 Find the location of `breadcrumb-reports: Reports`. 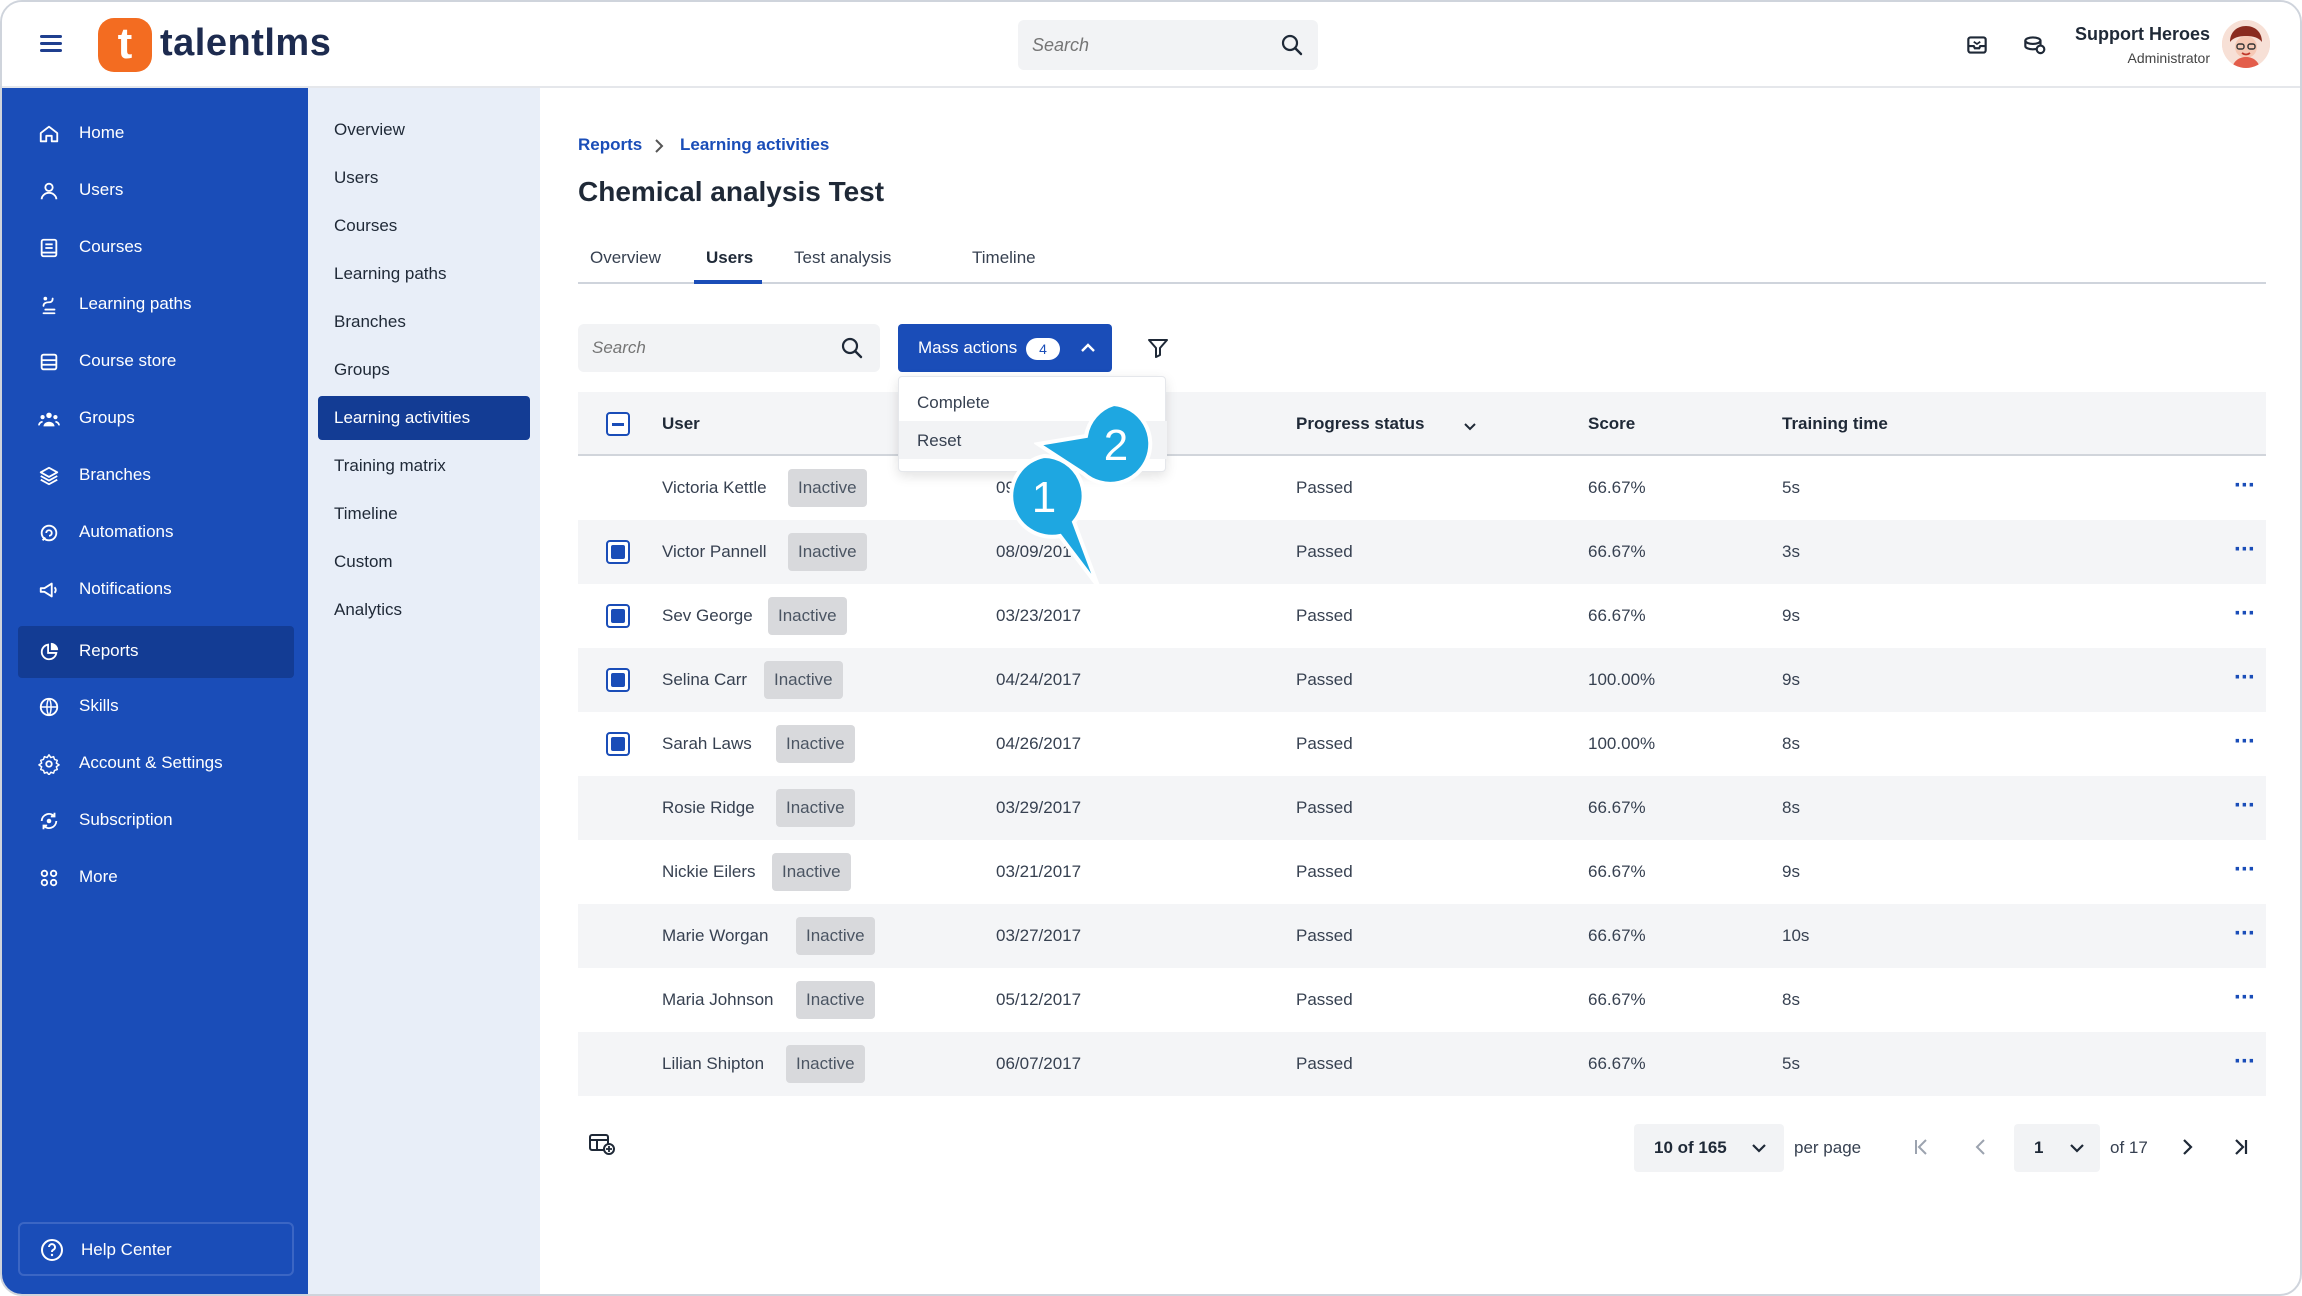

breadcrumb-reports: Reports is located at coordinates (610, 145).